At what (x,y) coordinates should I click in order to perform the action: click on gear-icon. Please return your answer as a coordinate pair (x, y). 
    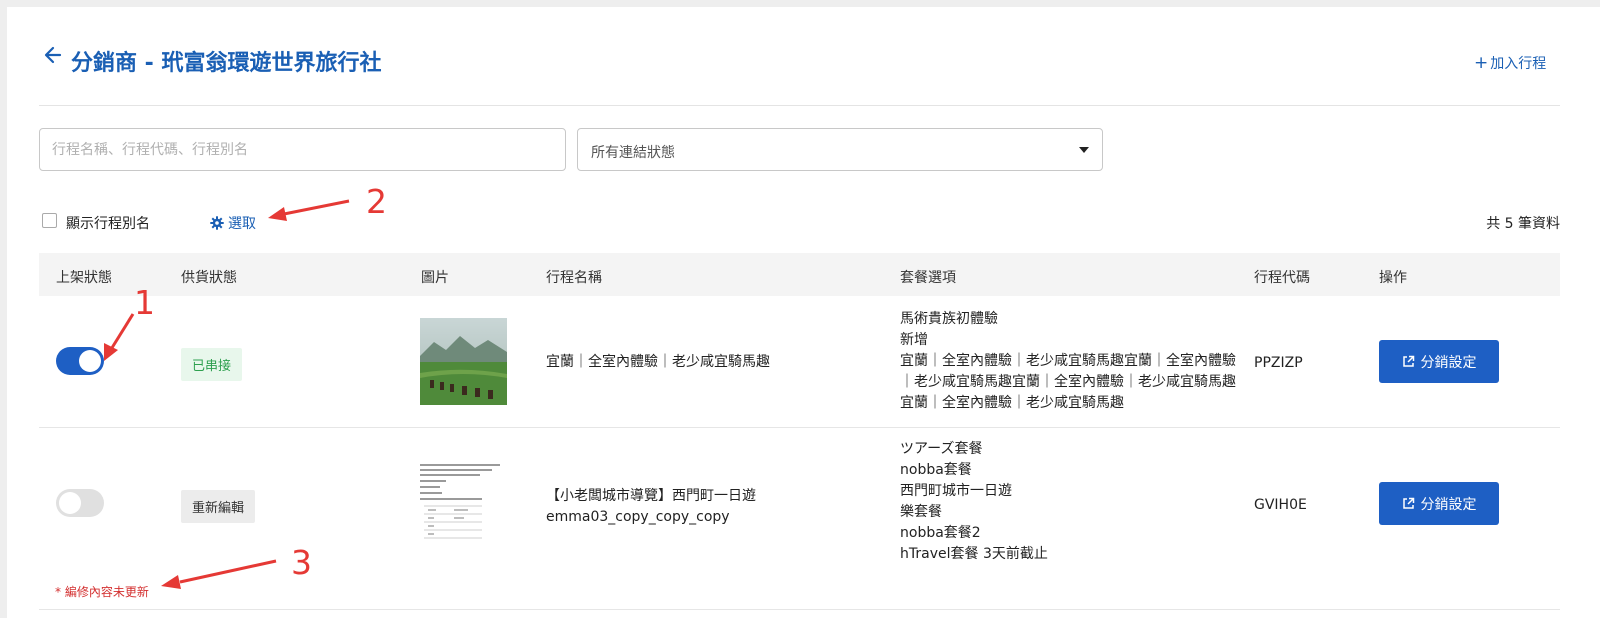
    Looking at the image, I should click on (217, 223).